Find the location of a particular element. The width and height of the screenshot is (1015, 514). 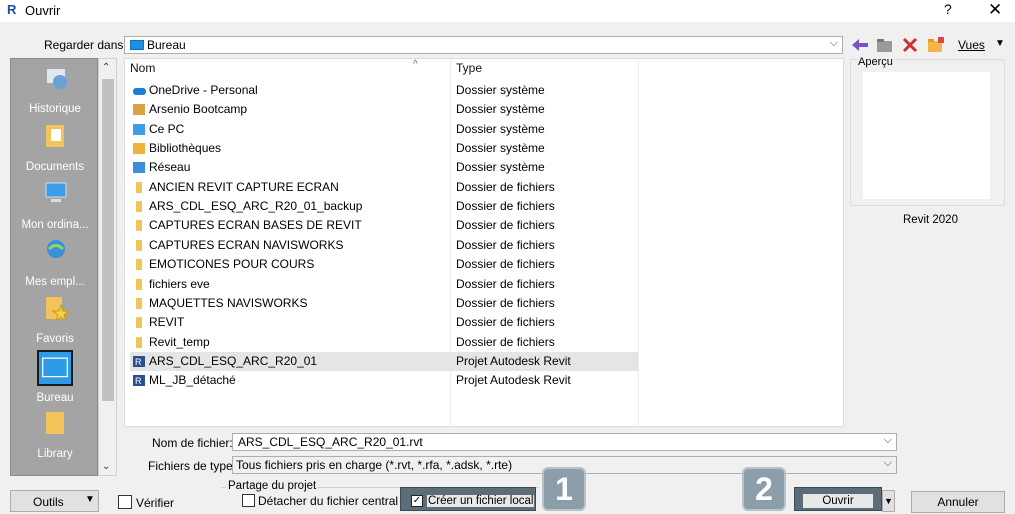

file-row: Revit_temp Dossier de fichiers is located at coordinates (342, 342).